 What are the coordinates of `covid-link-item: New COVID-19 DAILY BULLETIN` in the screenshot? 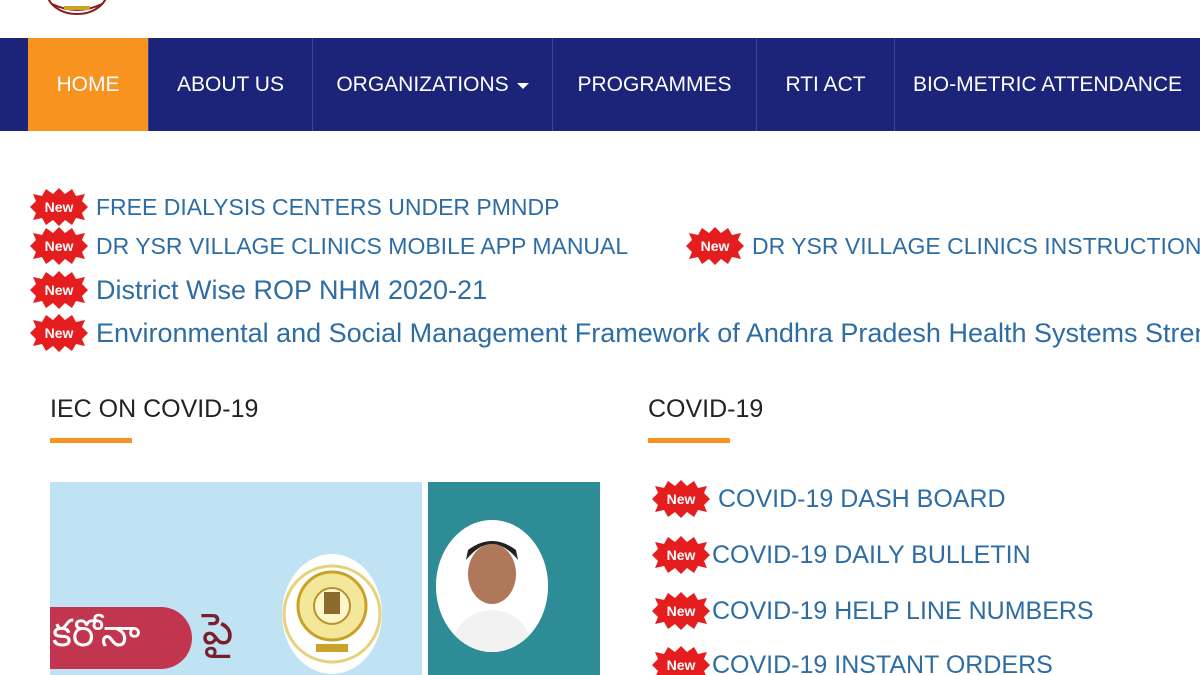 It's located at (840, 555).